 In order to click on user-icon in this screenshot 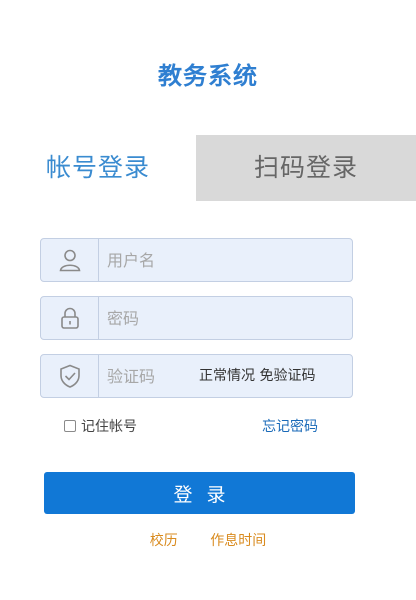, I will do `click(70, 260)`.